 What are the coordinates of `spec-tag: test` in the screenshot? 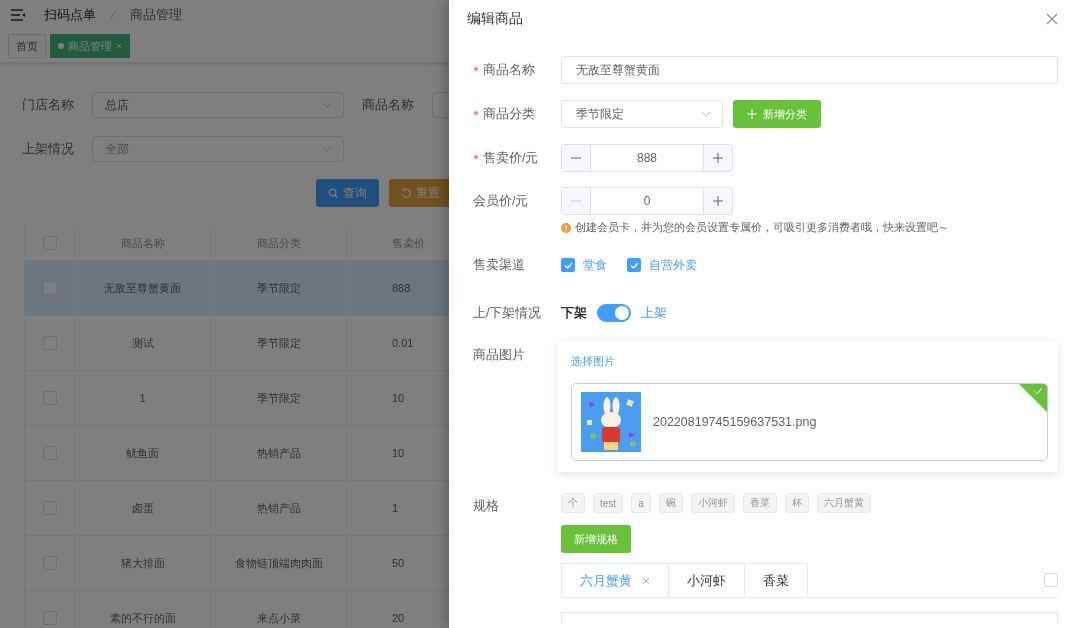 It's located at (608, 503).